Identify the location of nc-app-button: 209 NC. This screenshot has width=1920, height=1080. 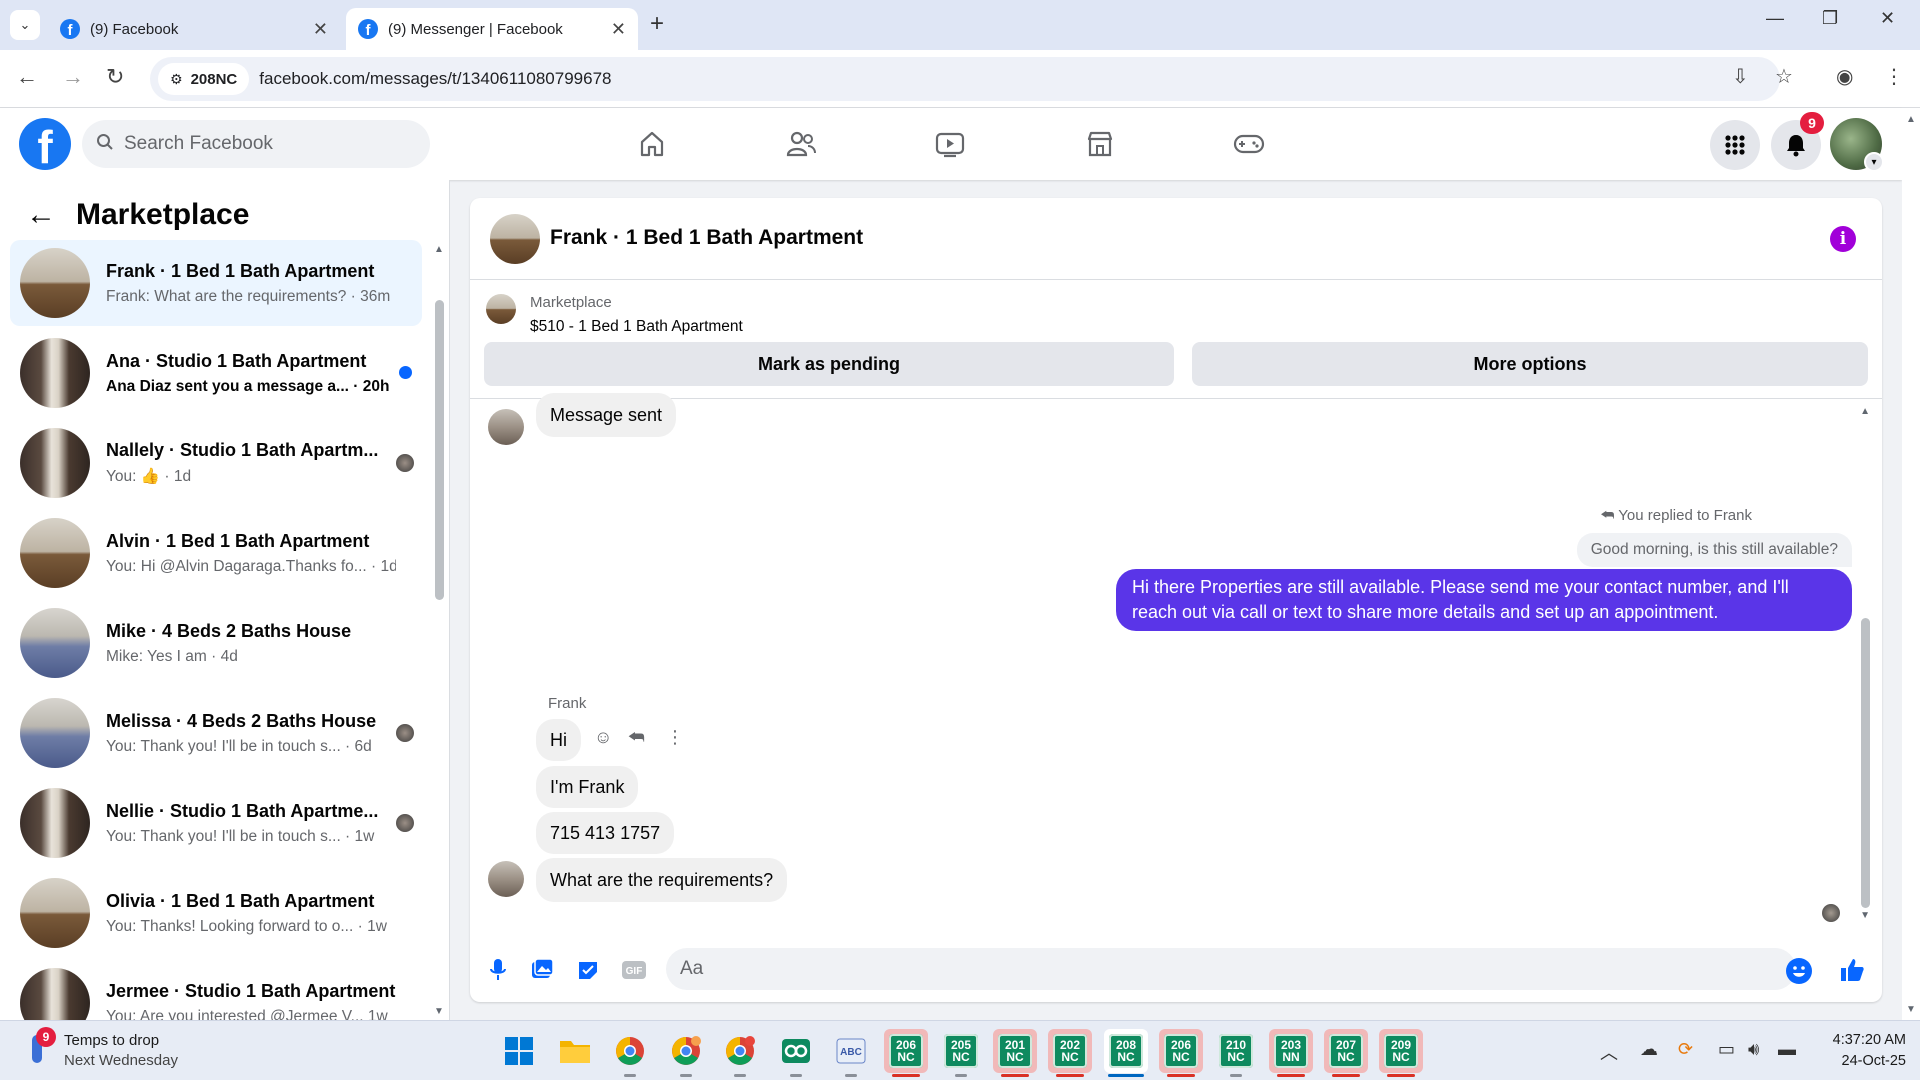
(1401, 1053).